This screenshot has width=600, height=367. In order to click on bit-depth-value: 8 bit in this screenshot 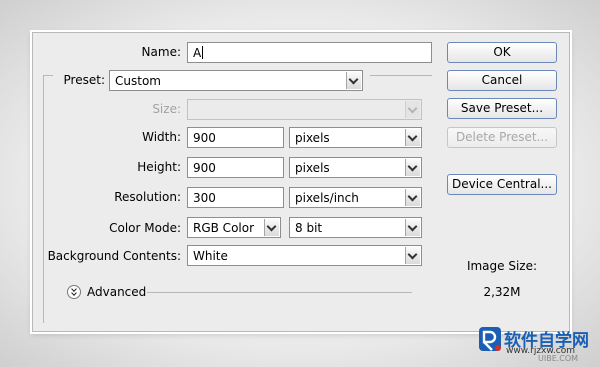, I will do `click(309, 228)`.